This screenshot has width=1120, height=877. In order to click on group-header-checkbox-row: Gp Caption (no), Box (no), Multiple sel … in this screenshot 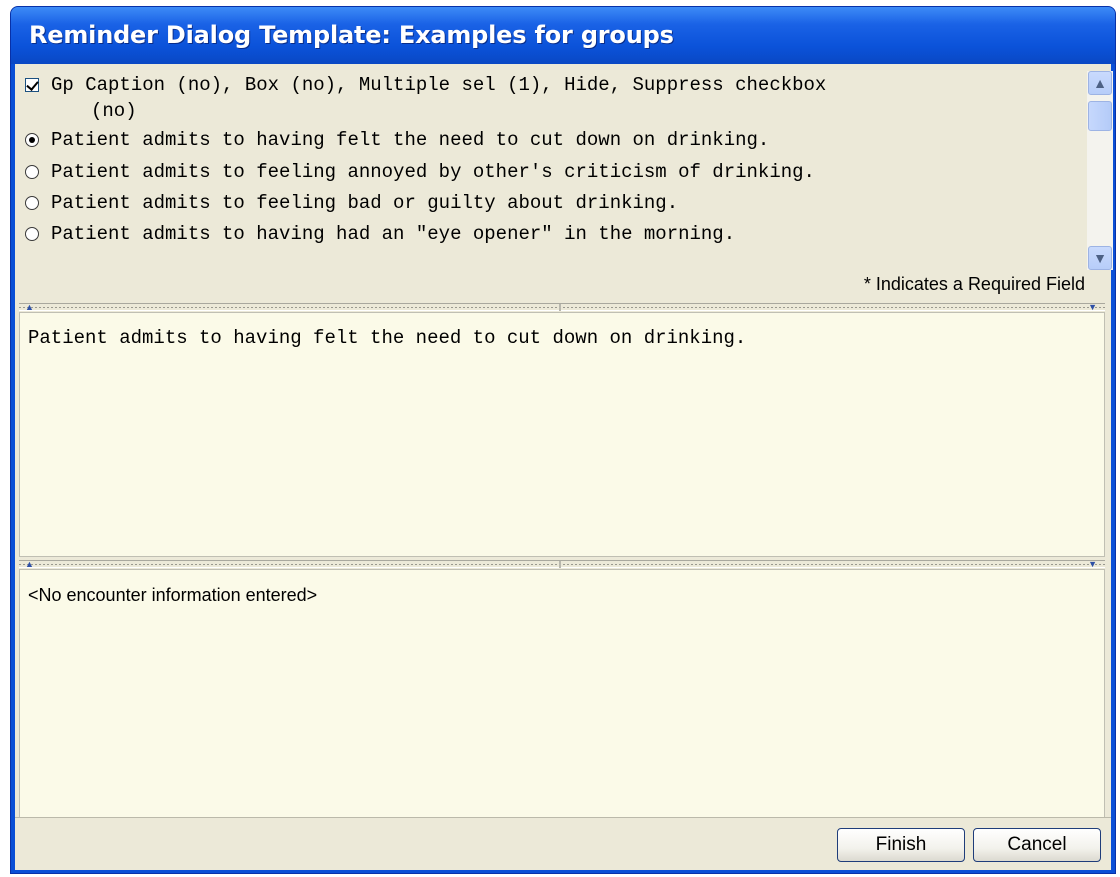, I will do `click(425, 85)`.